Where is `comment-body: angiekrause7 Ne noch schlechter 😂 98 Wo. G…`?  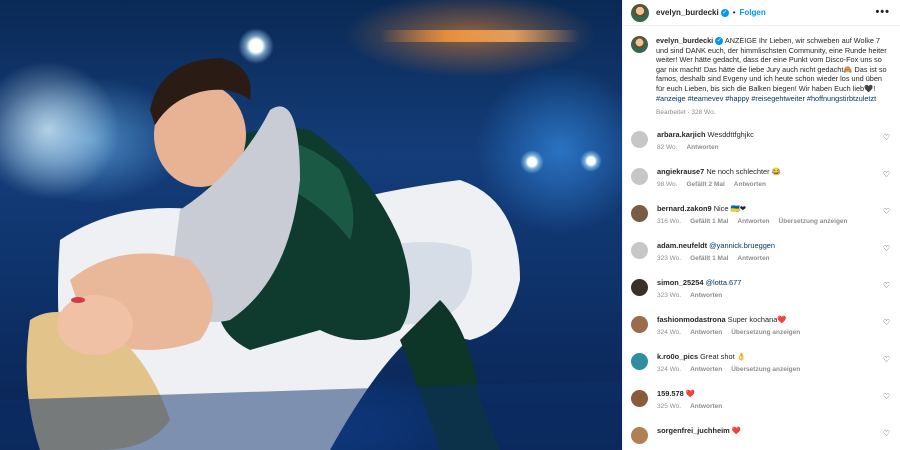
comment-body: angiekrause7 Ne noch schlechter 😂 98 Wo. G… is located at coordinates (774, 177).